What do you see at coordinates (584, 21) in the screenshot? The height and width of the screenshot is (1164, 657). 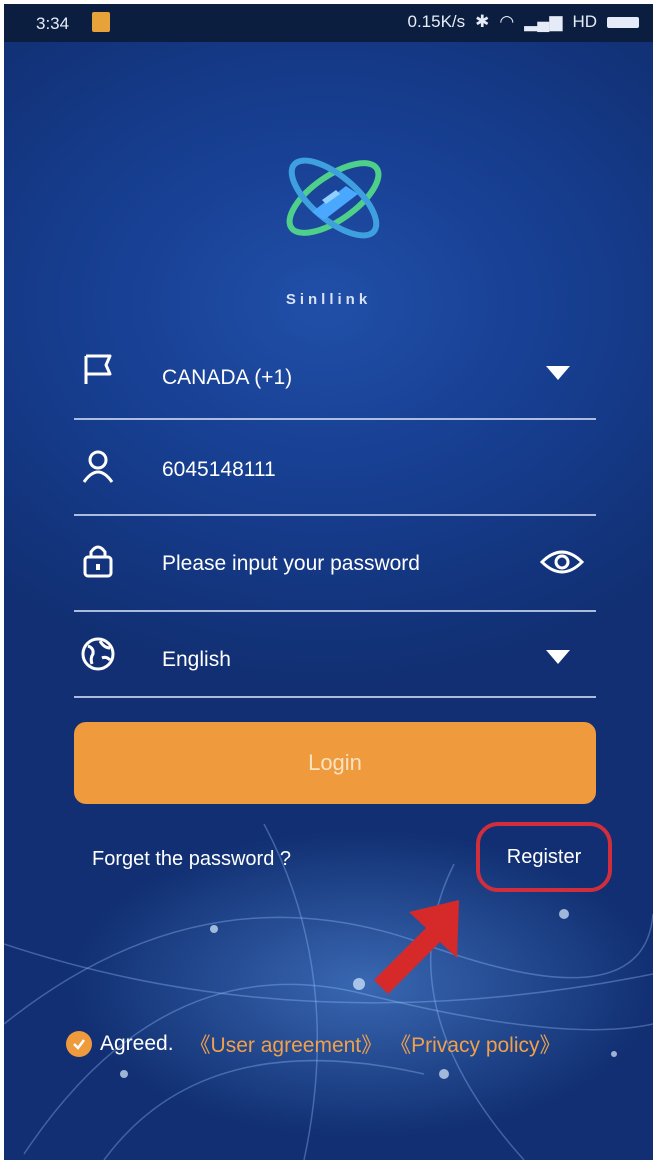 I see `hd-label: HD` at bounding box center [584, 21].